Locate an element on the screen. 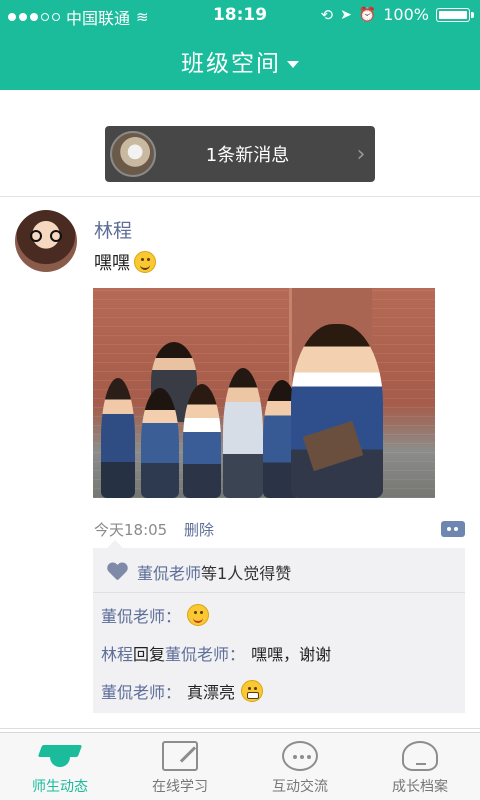 The height and width of the screenshot is (800, 480). tab-teacher-student-updates: 师生动态 is located at coordinates (60, 766).